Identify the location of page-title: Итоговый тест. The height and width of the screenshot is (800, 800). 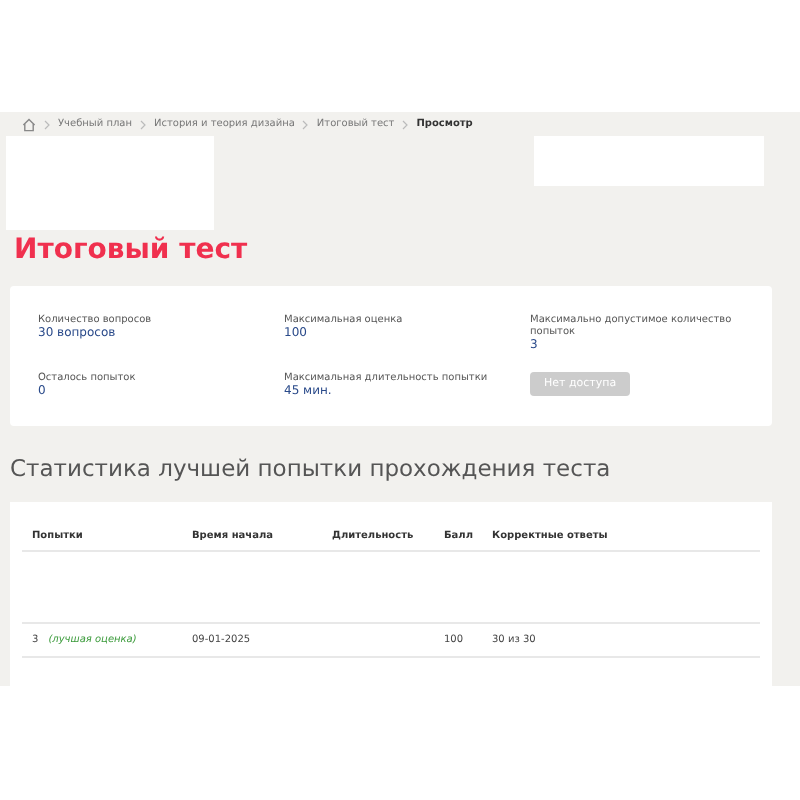
(132, 250).